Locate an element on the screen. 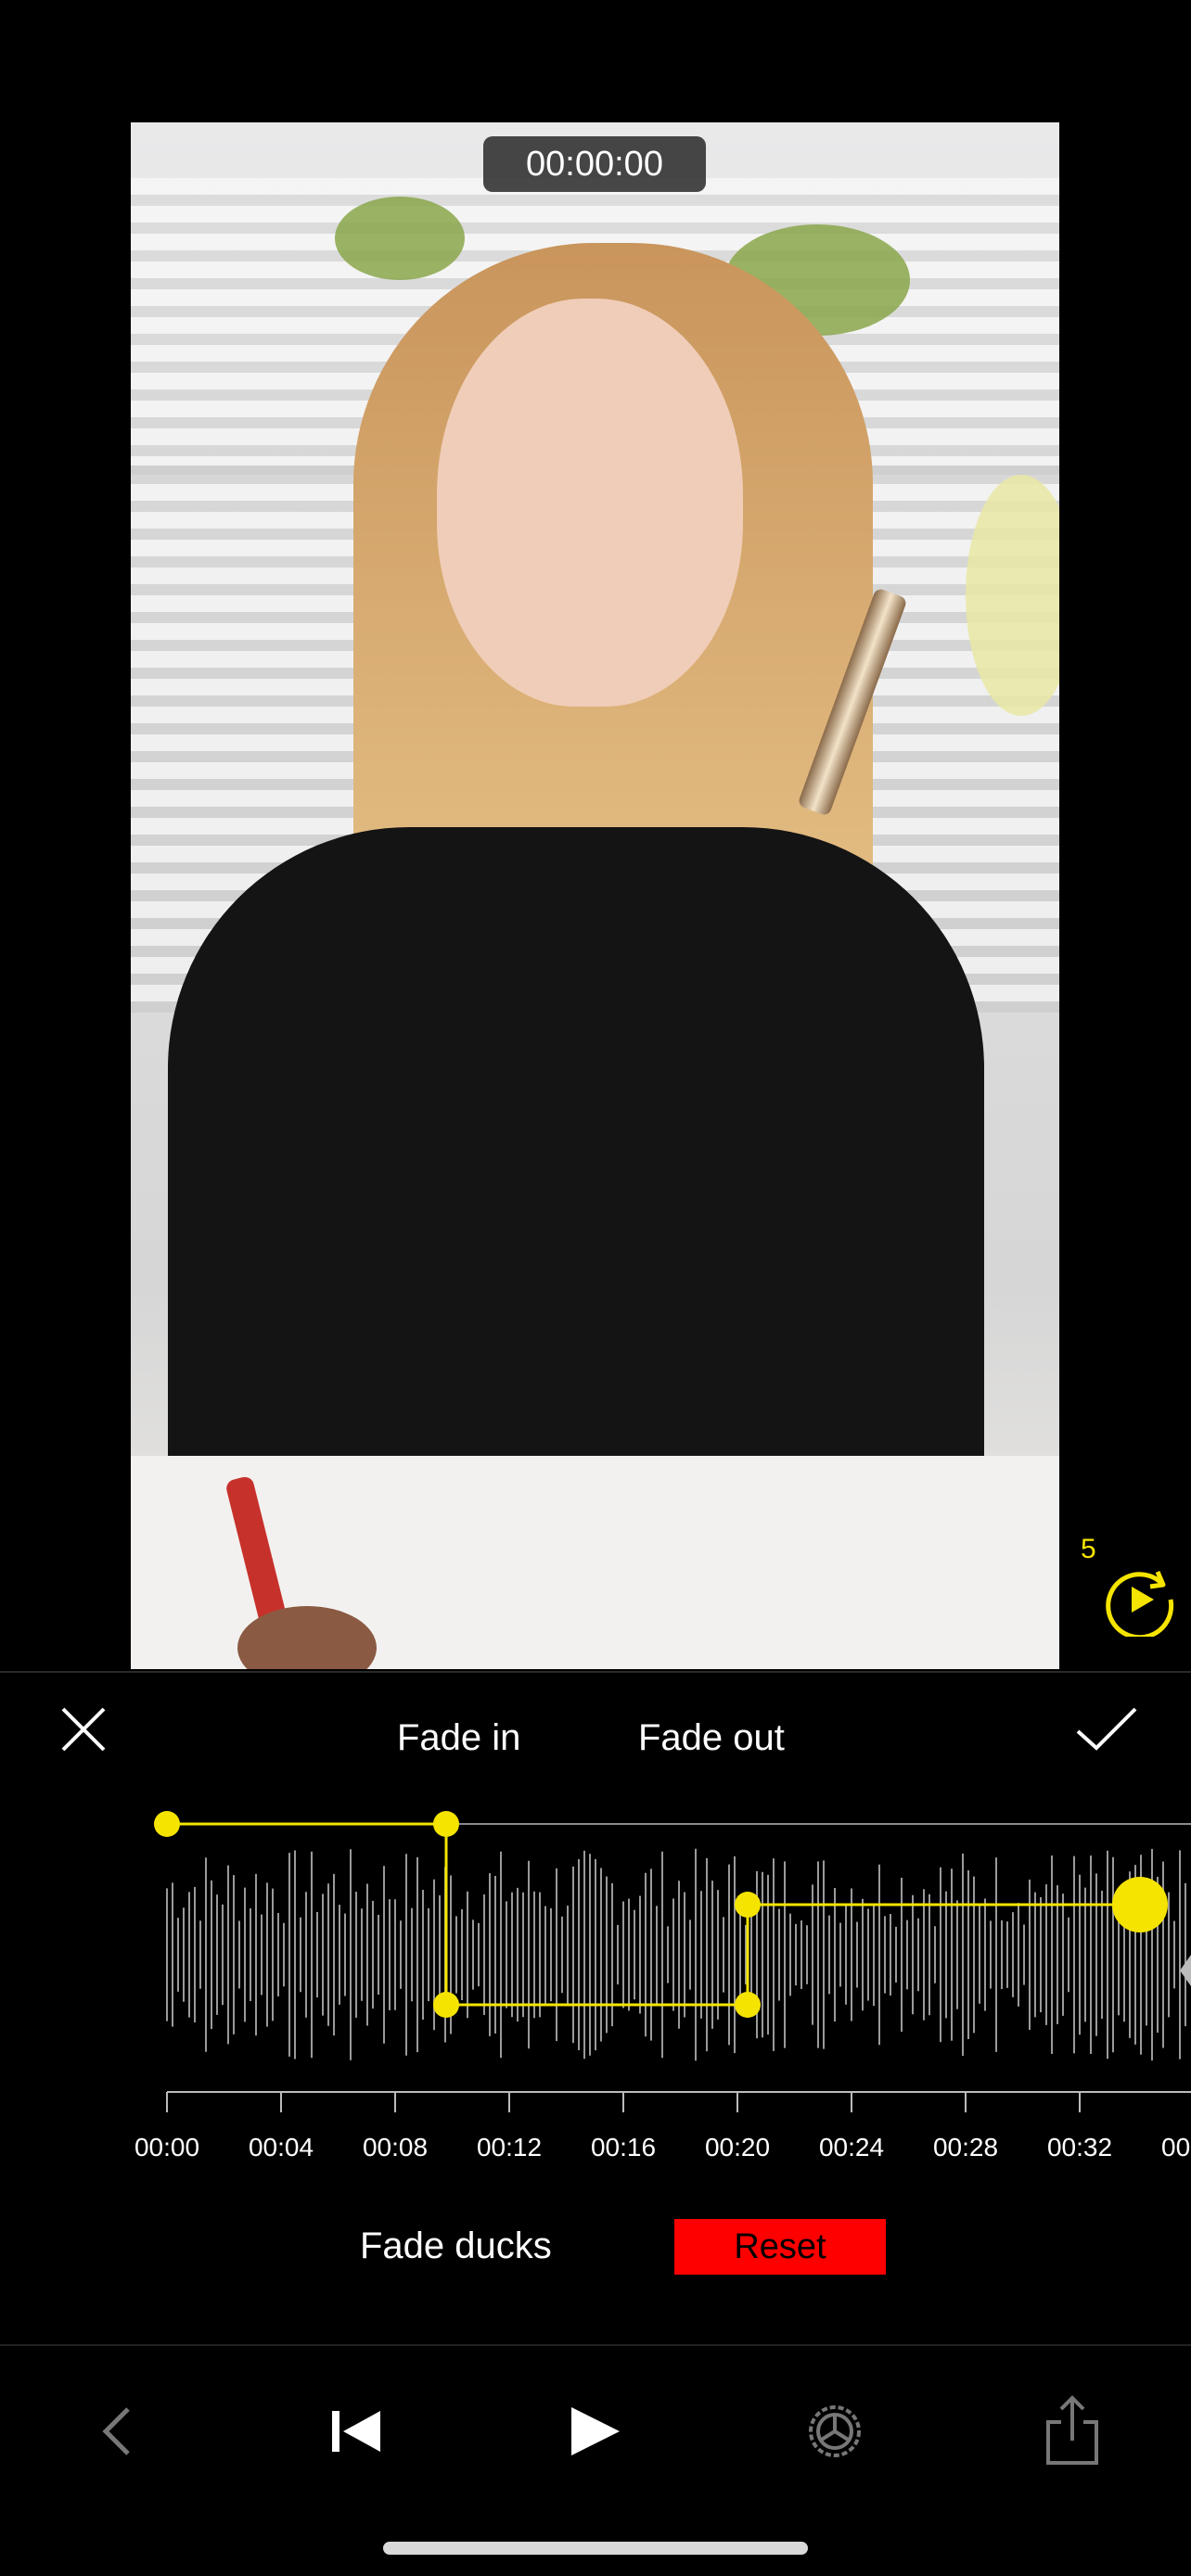  play-button is located at coordinates (595, 2431).